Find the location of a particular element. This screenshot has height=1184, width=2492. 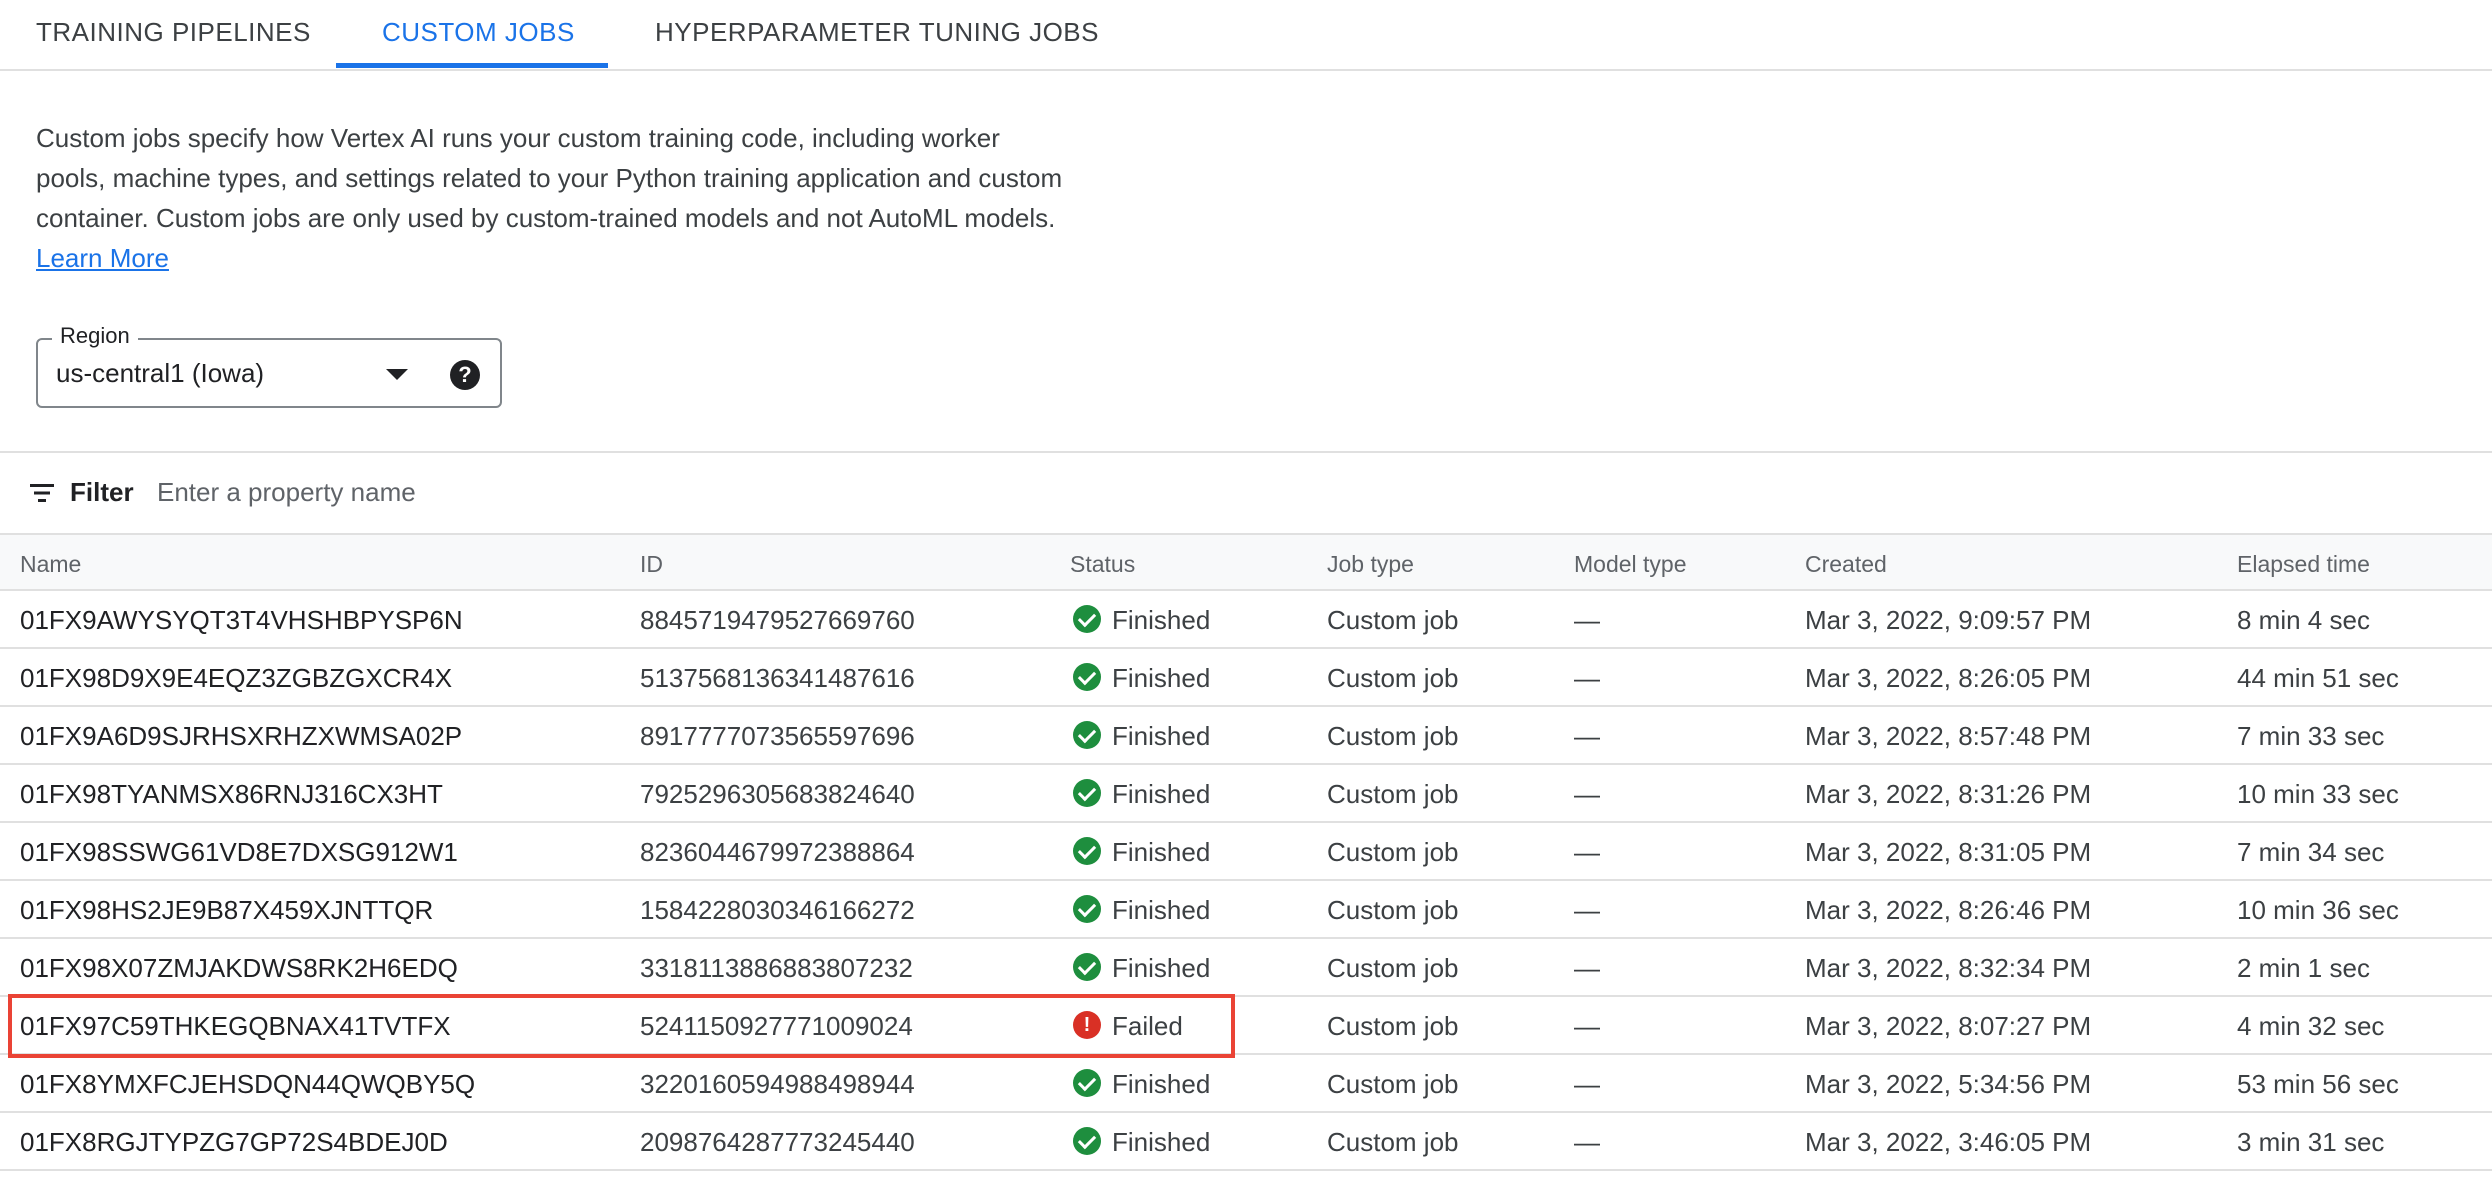

job-name-link: 01FX8YMXFCJEHSDQN44QWQBY5Q is located at coordinates (247, 1084).